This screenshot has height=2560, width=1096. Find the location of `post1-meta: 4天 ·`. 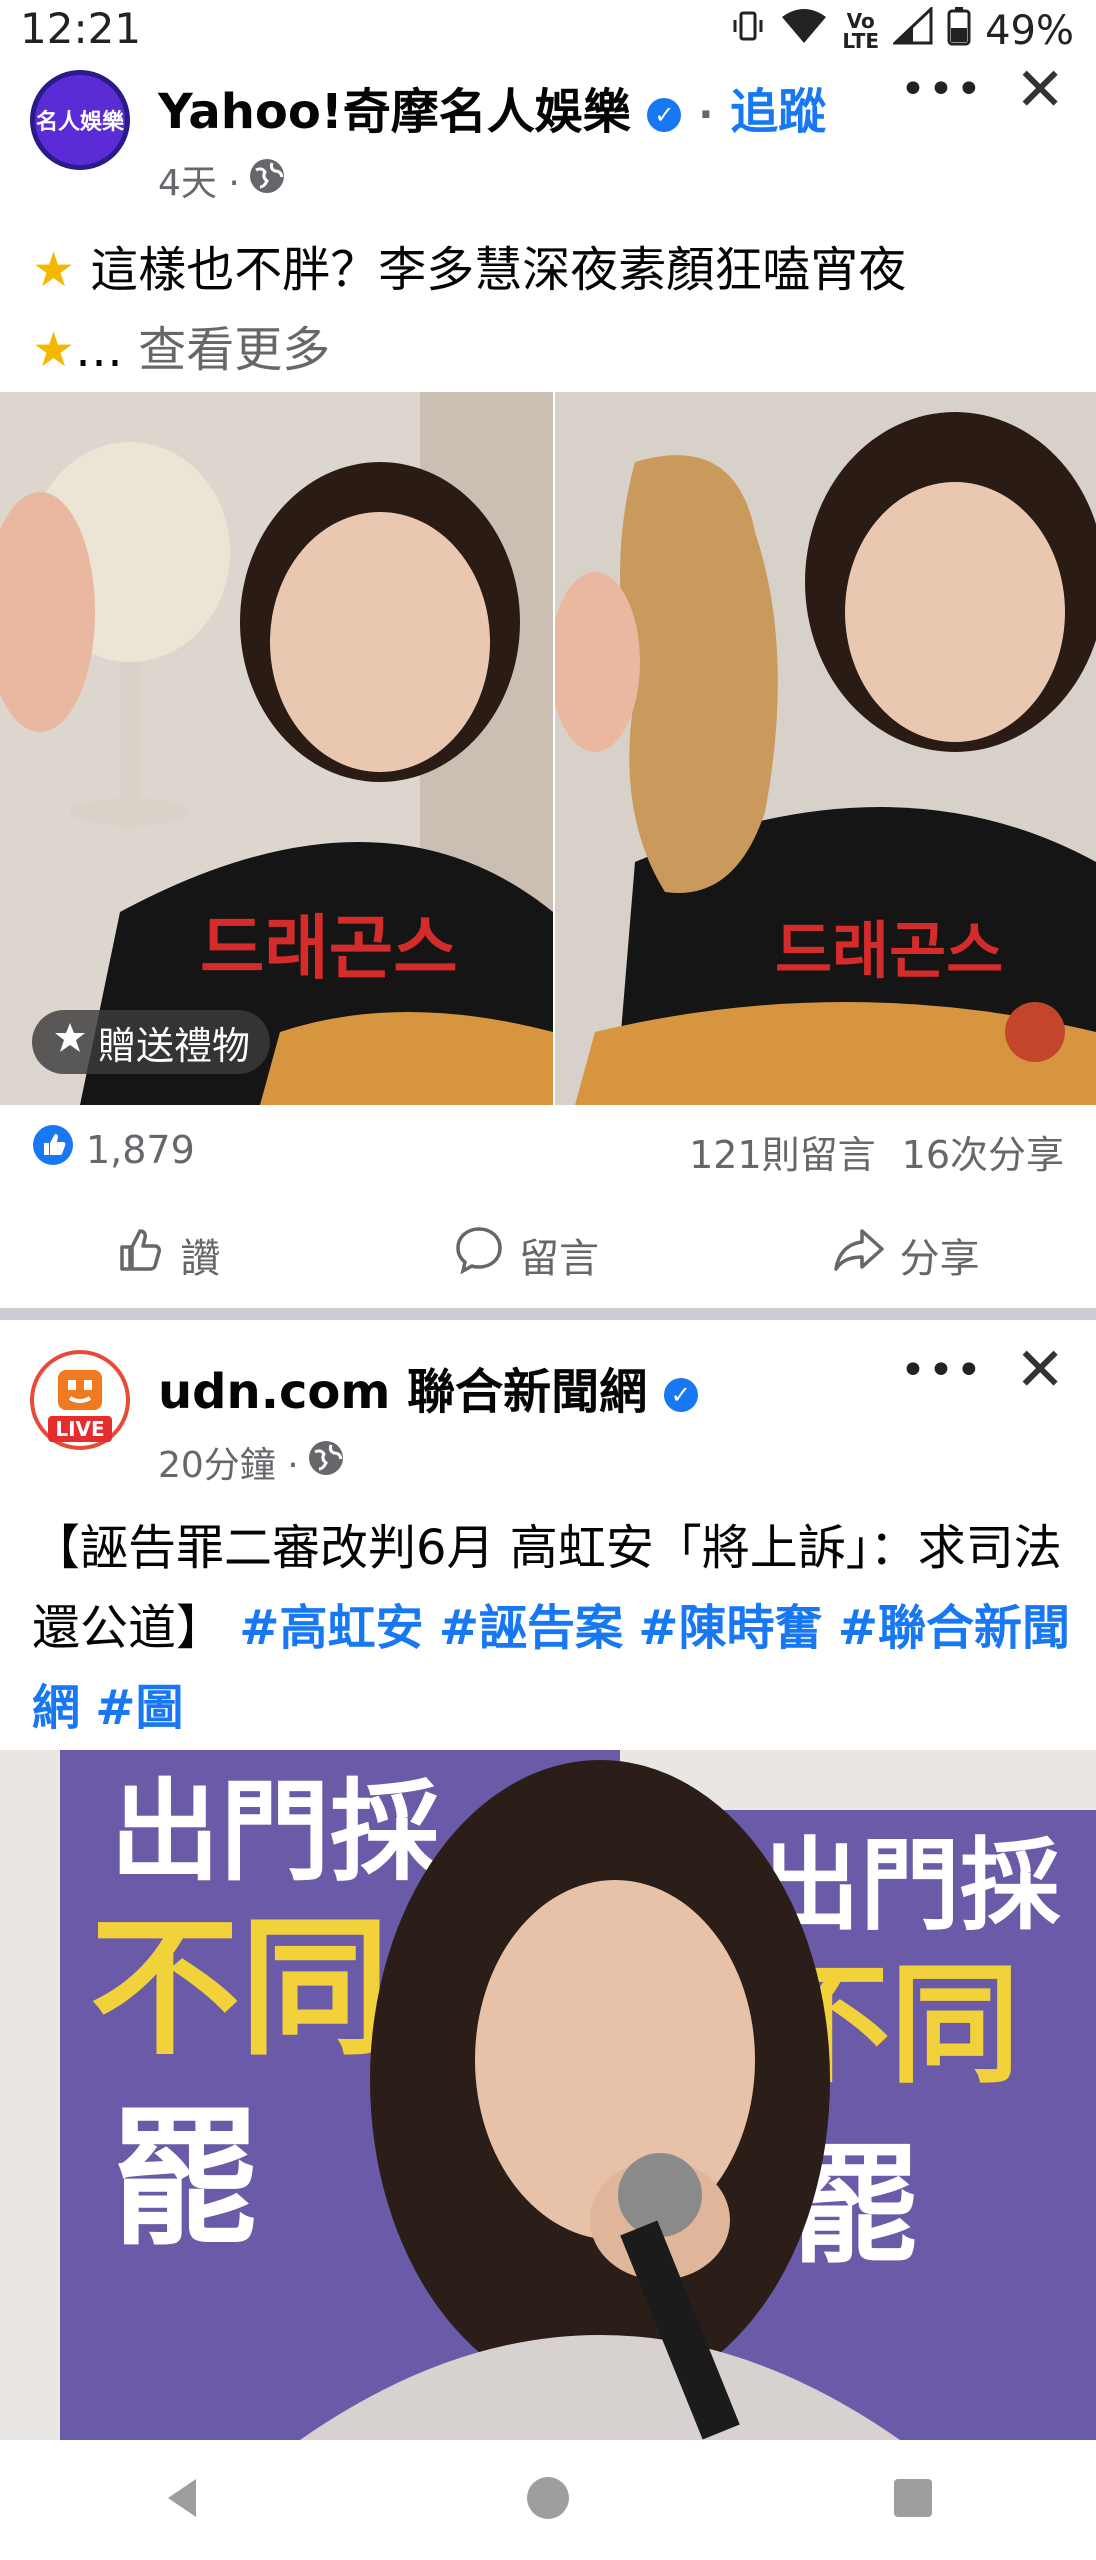

post1-meta: 4天 · is located at coordinates (222, 180).